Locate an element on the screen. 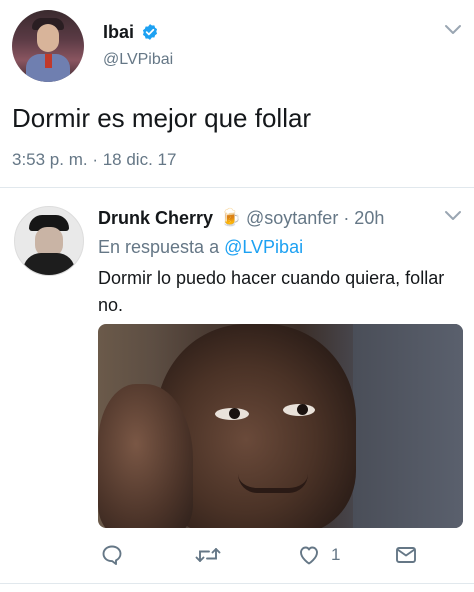 The width and height of the screenshot is (474, 592). beer-icon: 🍺 is located at coordinates (231, 217).